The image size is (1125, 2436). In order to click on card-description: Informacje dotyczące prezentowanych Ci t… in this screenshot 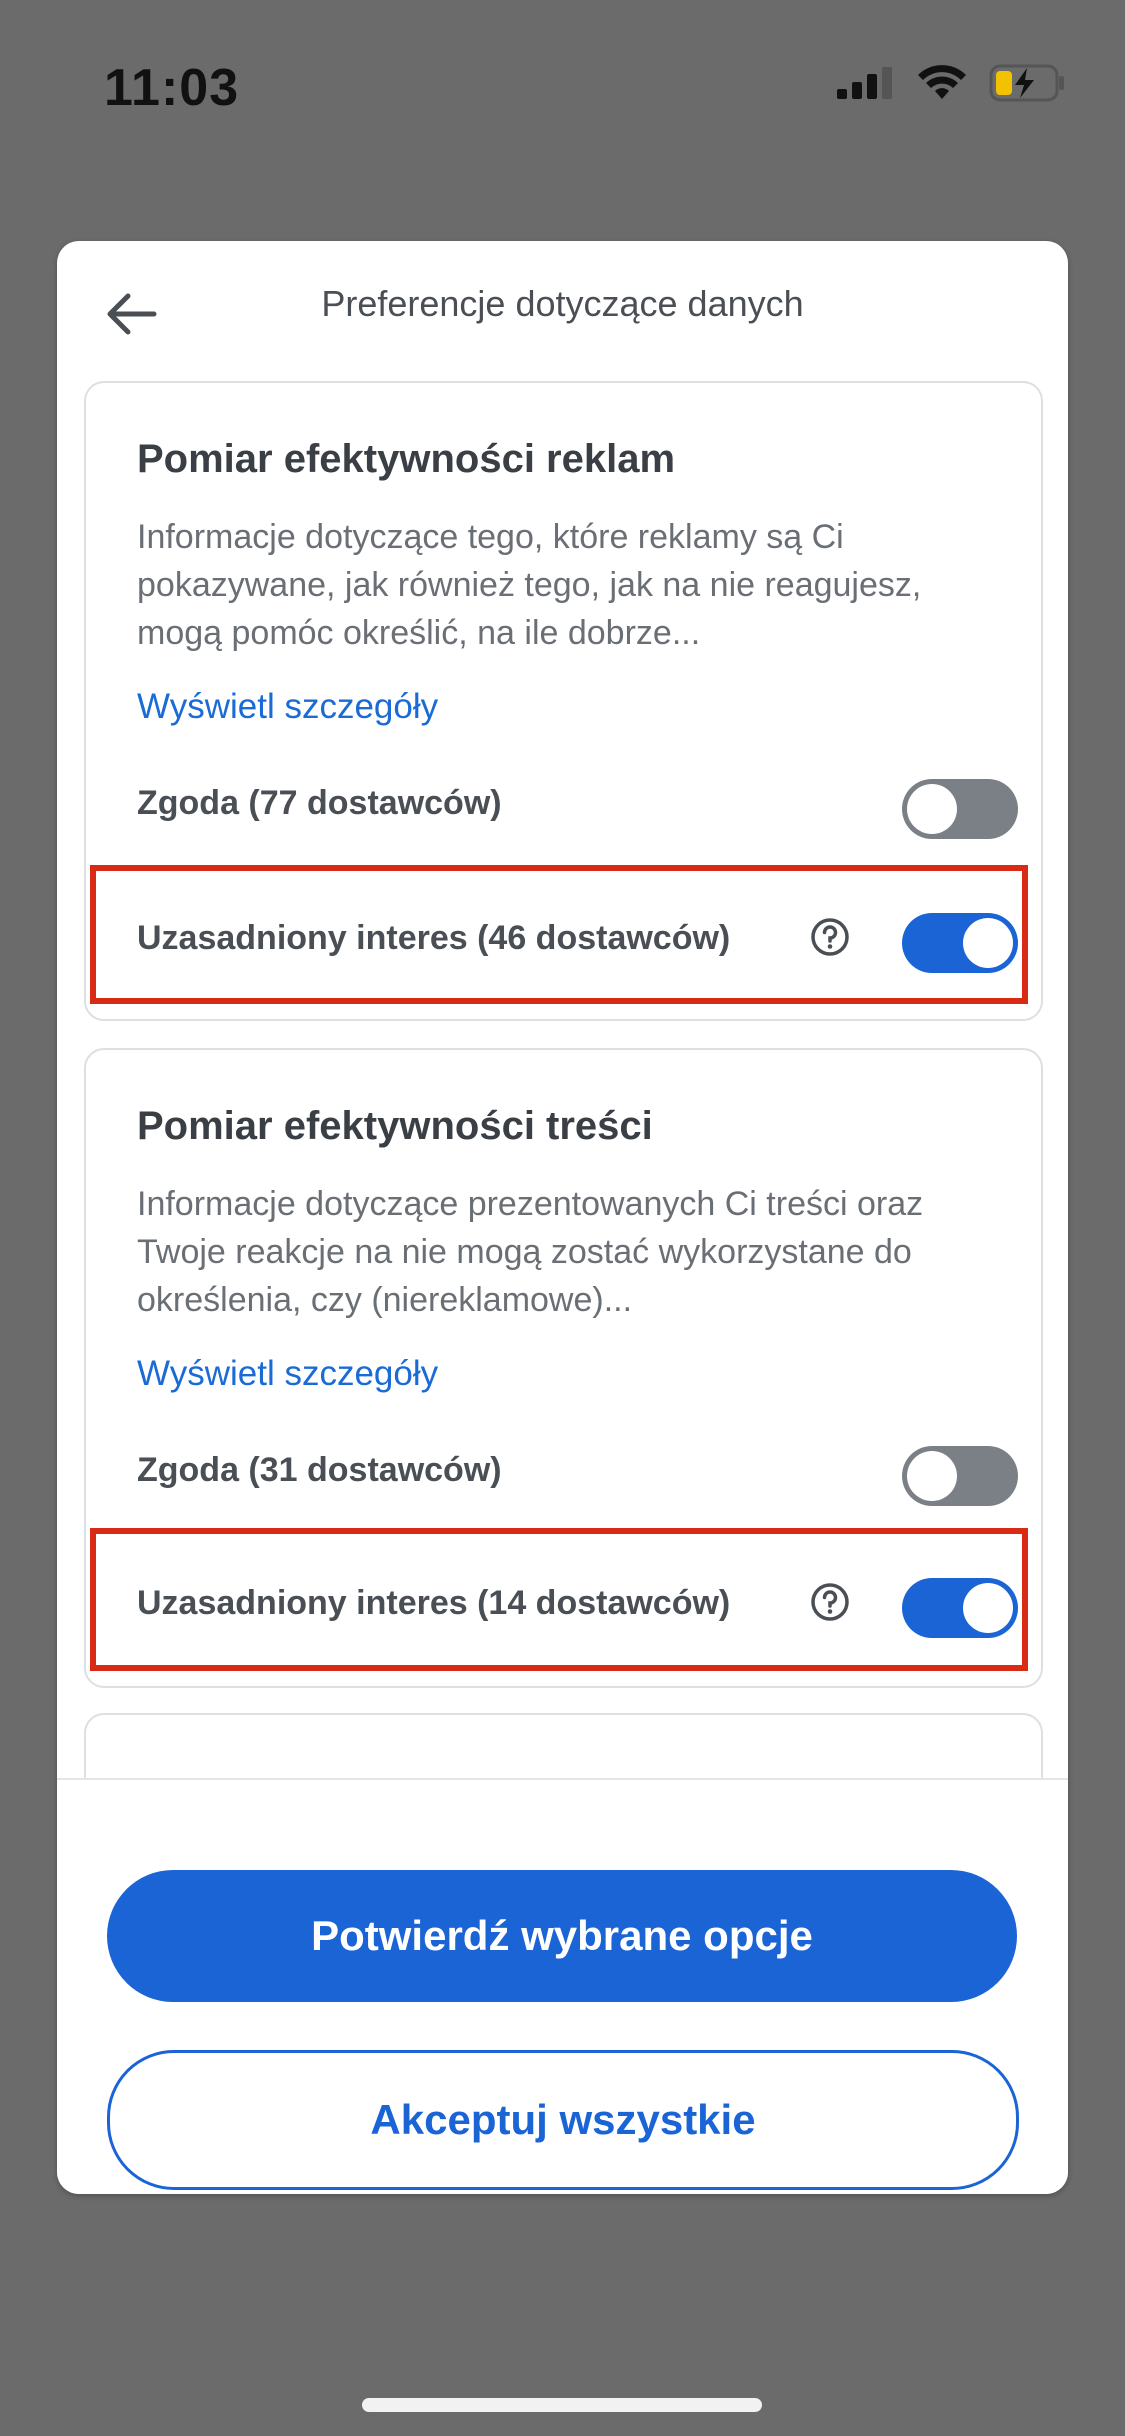, I will do `click(530, 1252)`.